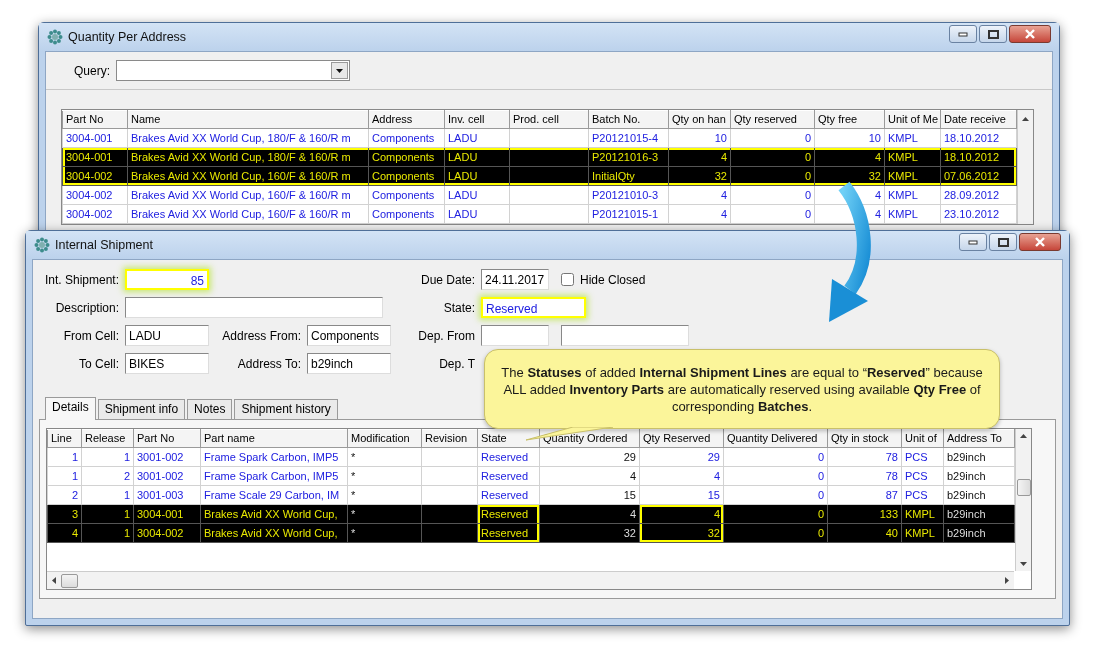 The width and height of the screenshot is (1093, 647). Describe the element at coordinates (456, 364) in the screenshot. I see `field-label: Dep. T` at that location.